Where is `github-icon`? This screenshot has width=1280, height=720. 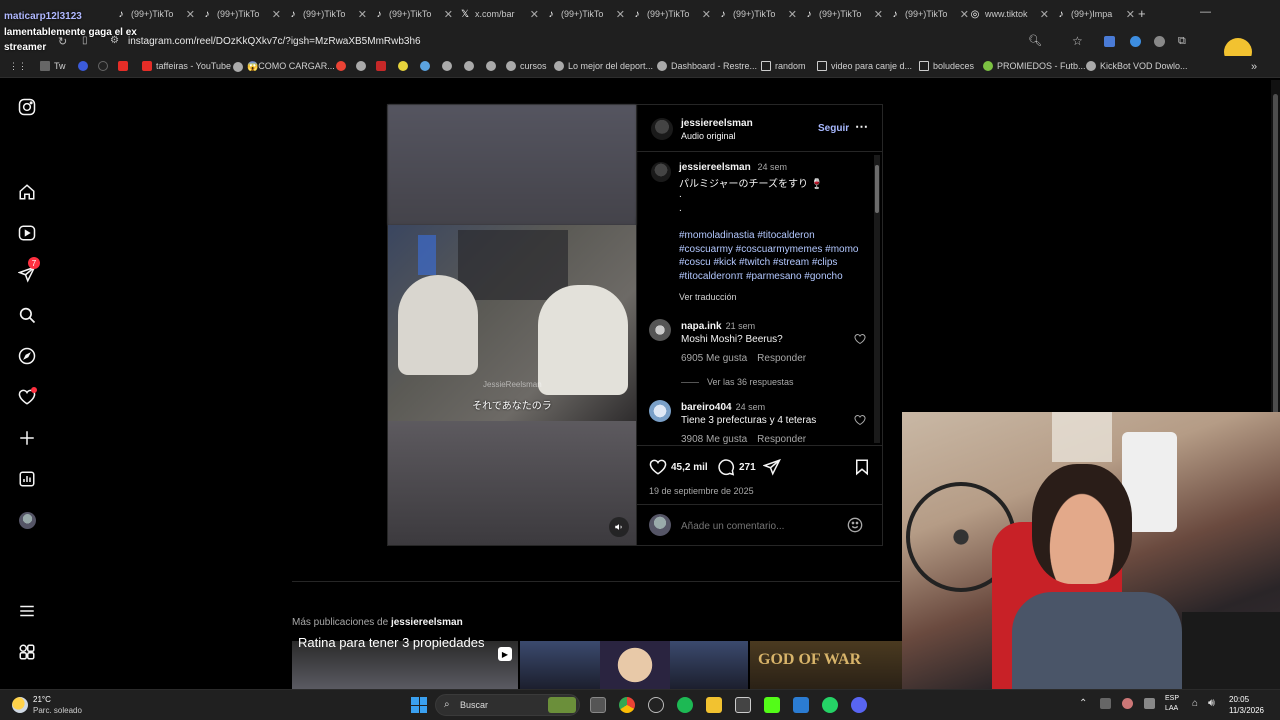 github-icon is located at coordinates (656, 705).